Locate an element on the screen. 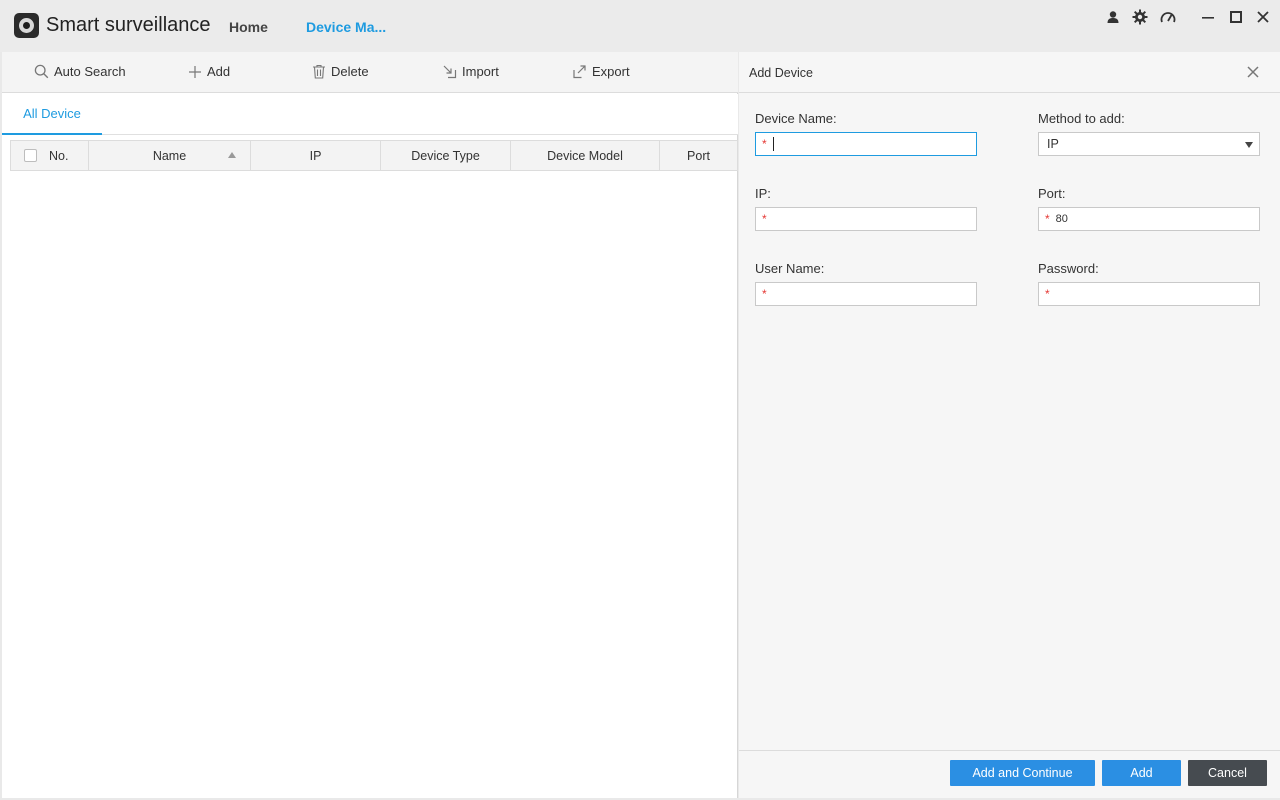 The image size is (1280, 800). trash-icon is located at coordinates (319, 71).